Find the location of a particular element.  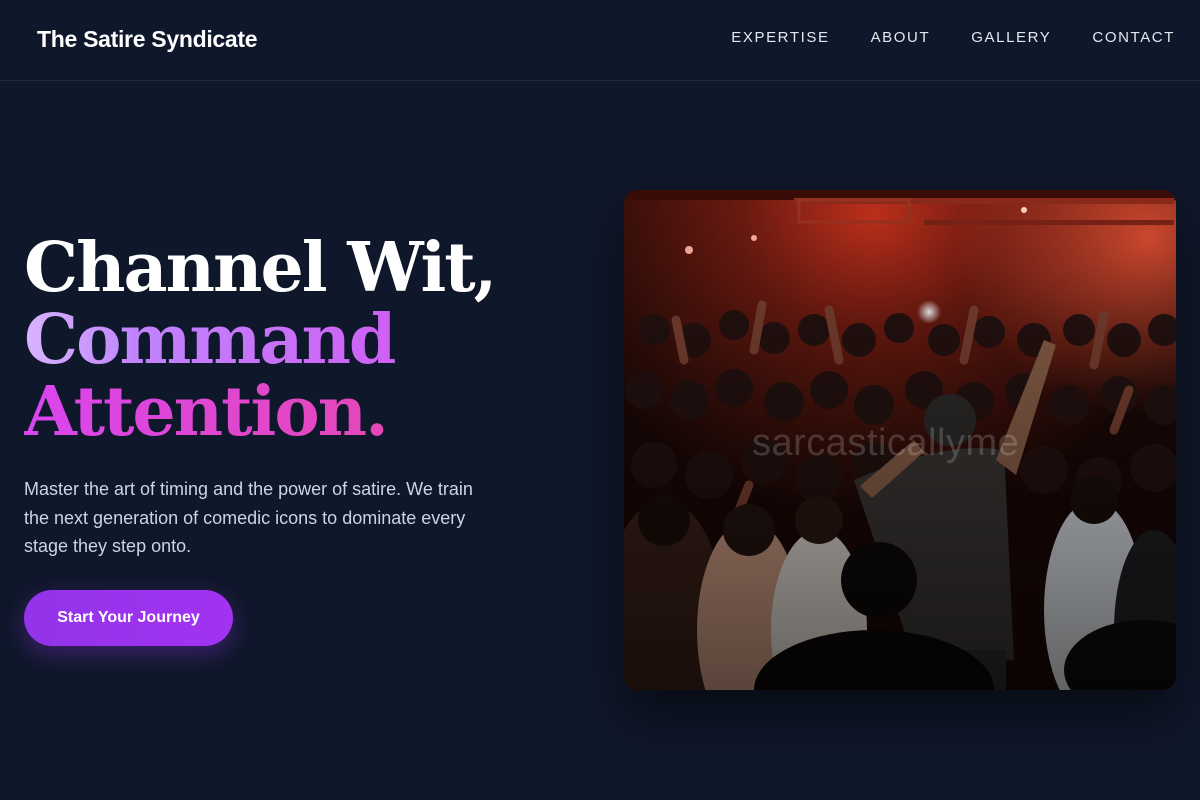

nav-link-about: ABOUT is located at coordinates (901, 37).